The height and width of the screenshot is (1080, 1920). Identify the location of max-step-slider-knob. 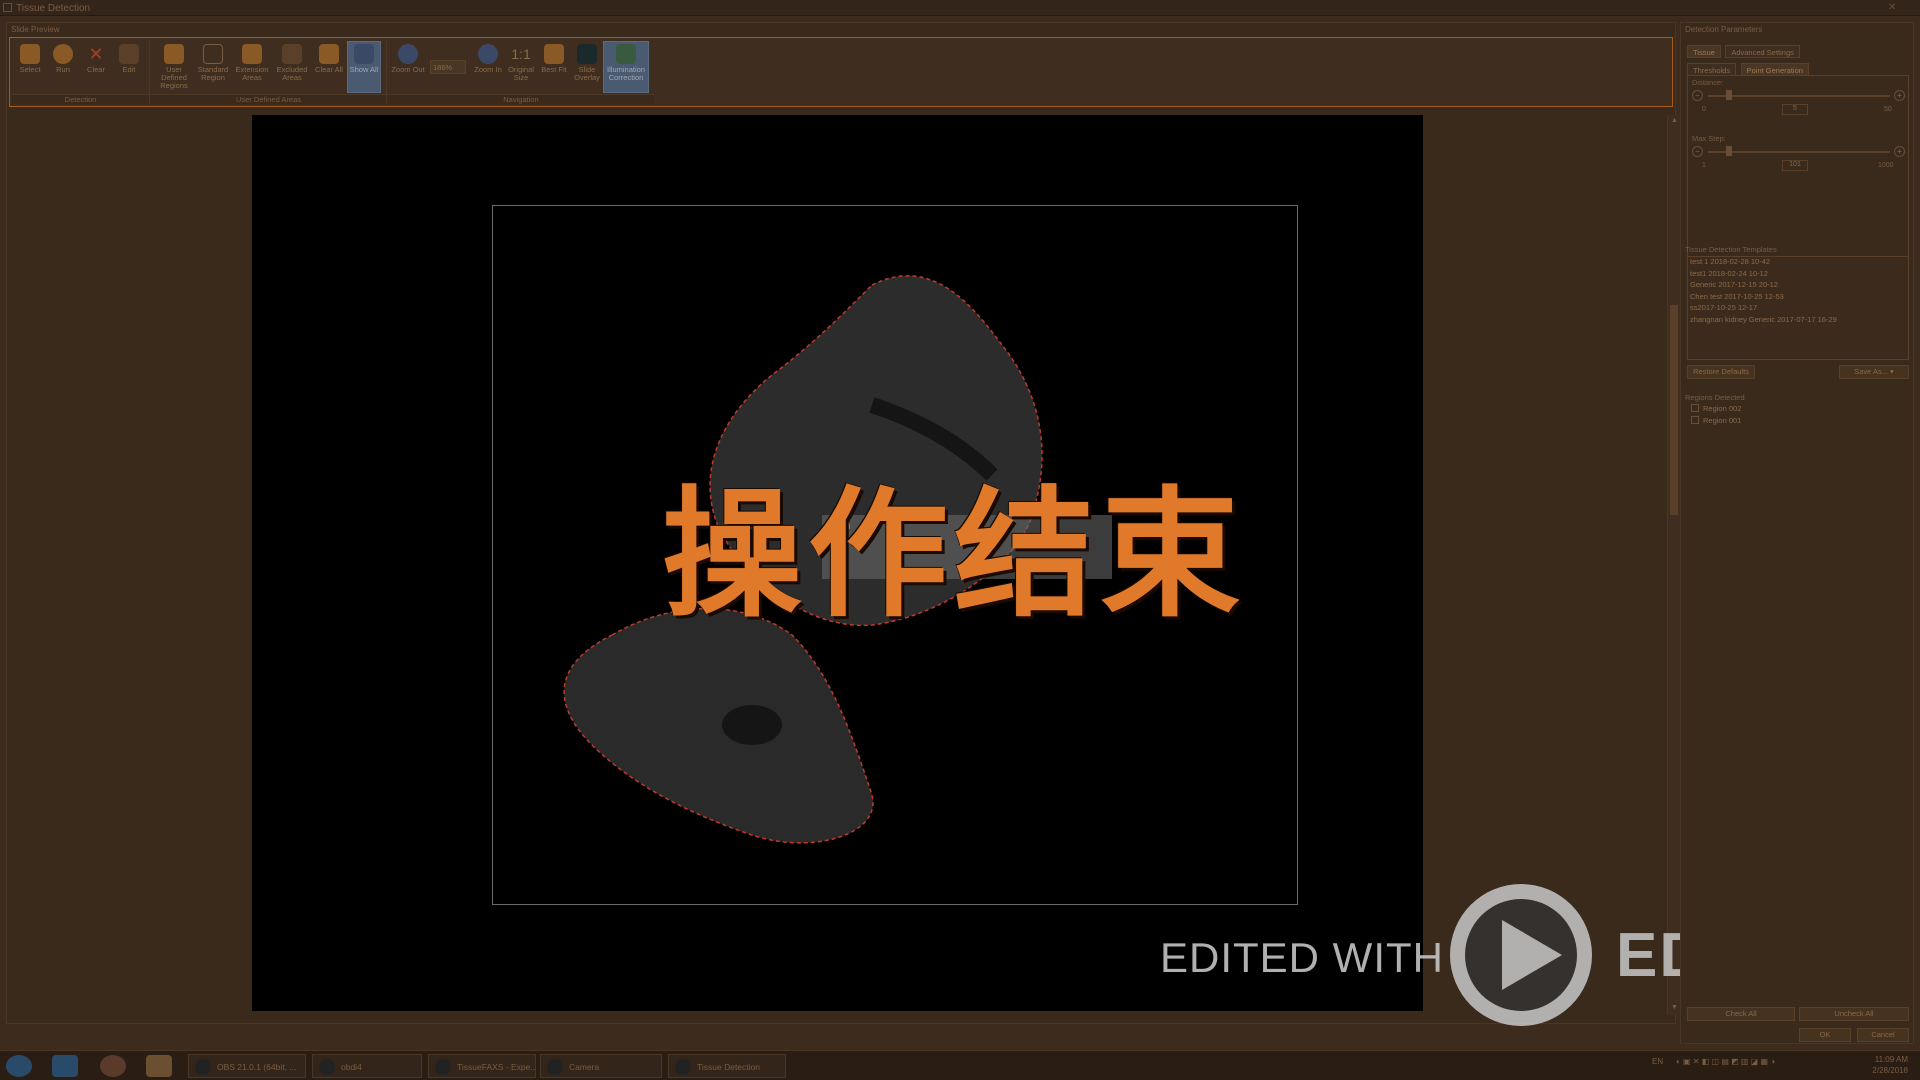
(1729, 151).